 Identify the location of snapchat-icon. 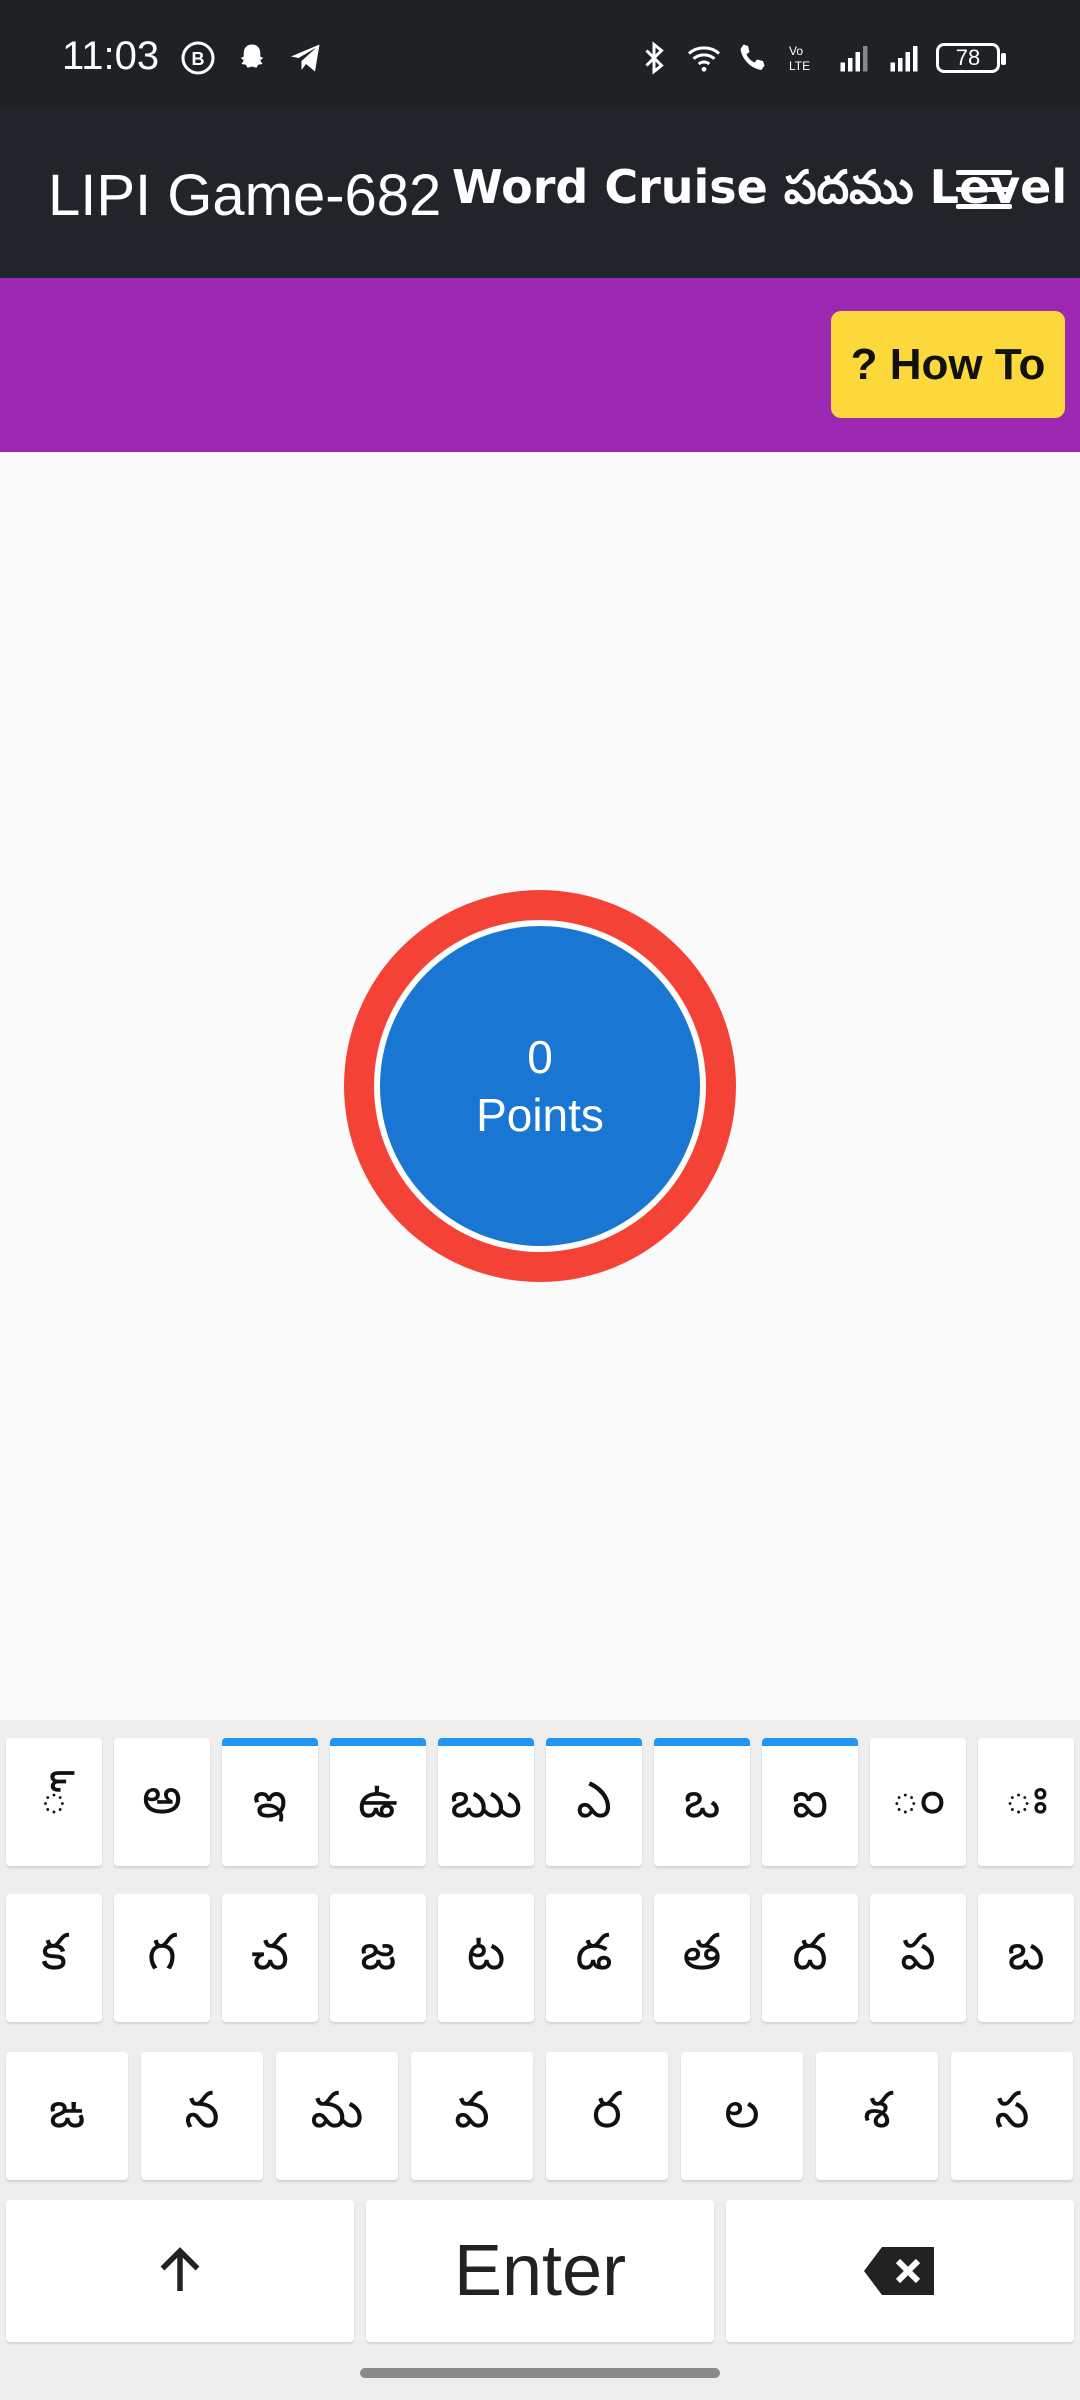
(252, 56).